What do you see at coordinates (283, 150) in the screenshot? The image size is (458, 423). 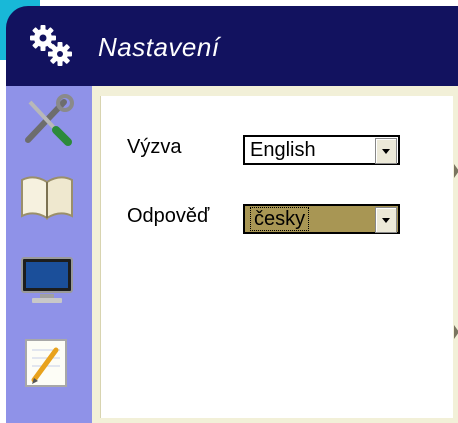 I see `prompt-language-value: English` at bounding box center [283, 150].